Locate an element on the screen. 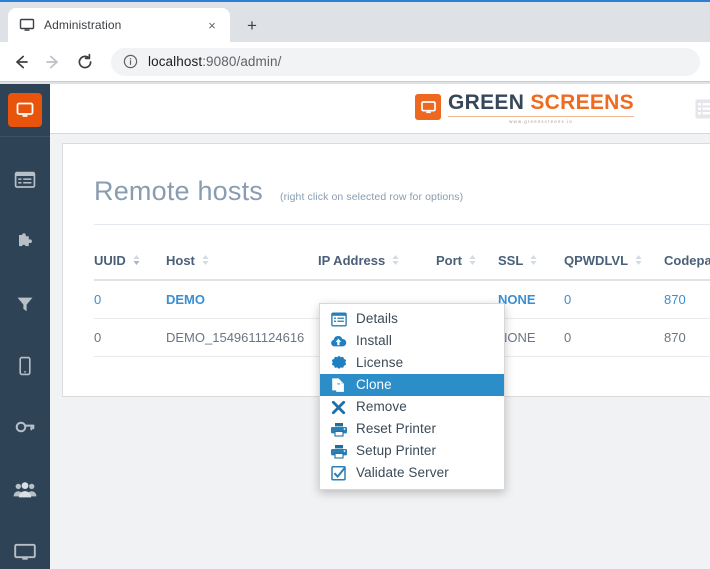  cell-codepage: 870 is located at coordinates (687, 299).